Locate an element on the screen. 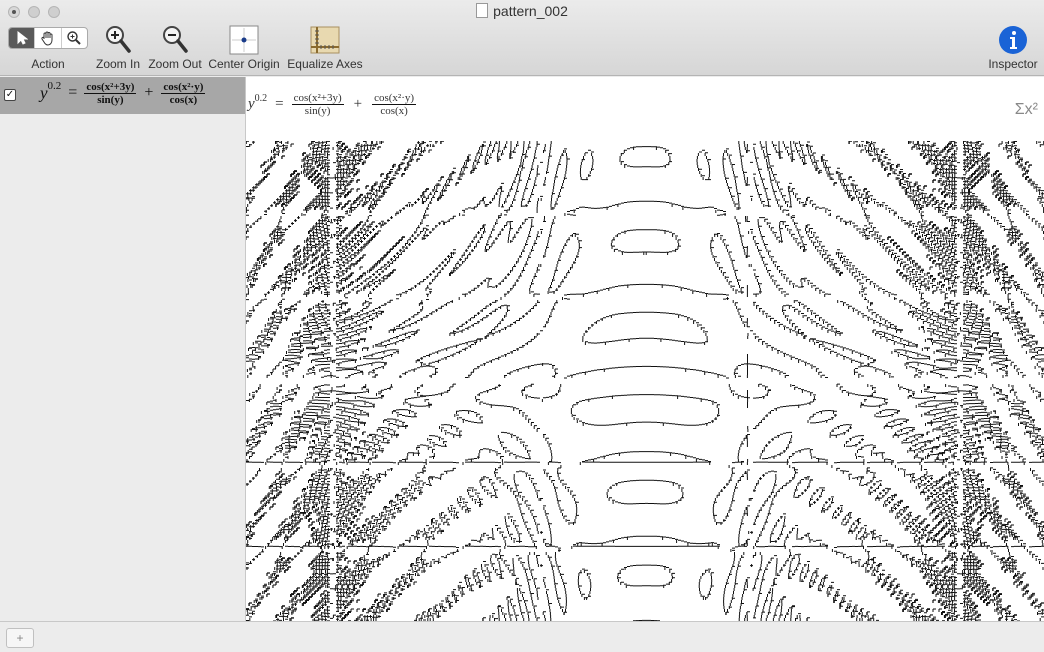 The width and height of the screenshot is (1044, 652). add-equation-button: + is located at coordinates (20, 638).